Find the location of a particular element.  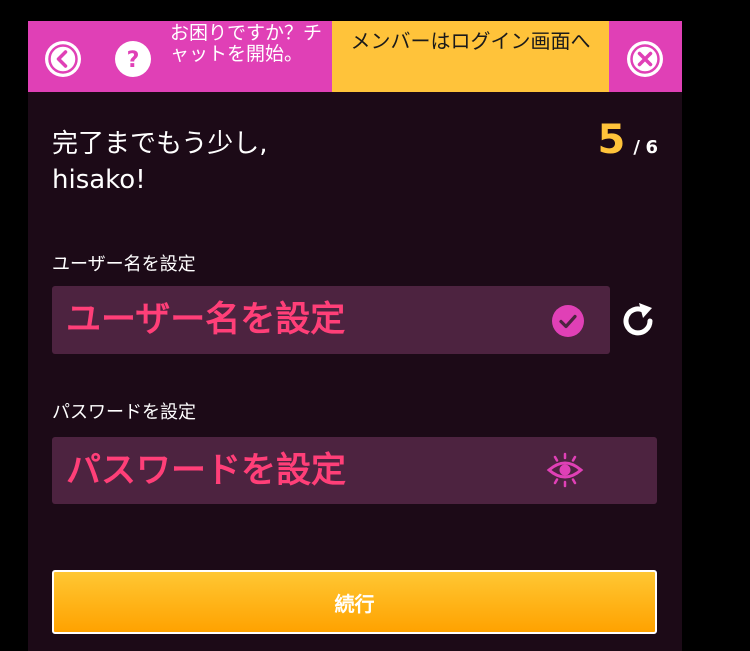

eye-icon is located at coordinates (565, 470).